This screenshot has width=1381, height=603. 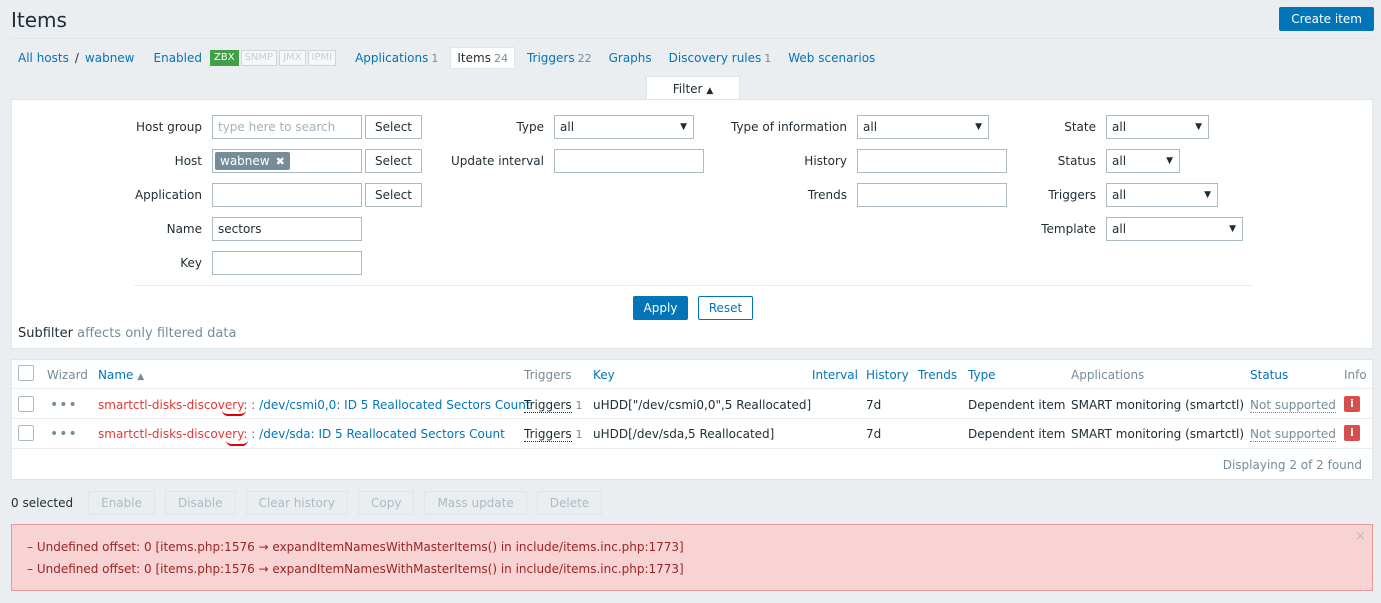 I want to click on column-trends-label: Trends, so click(x=937, y=375).